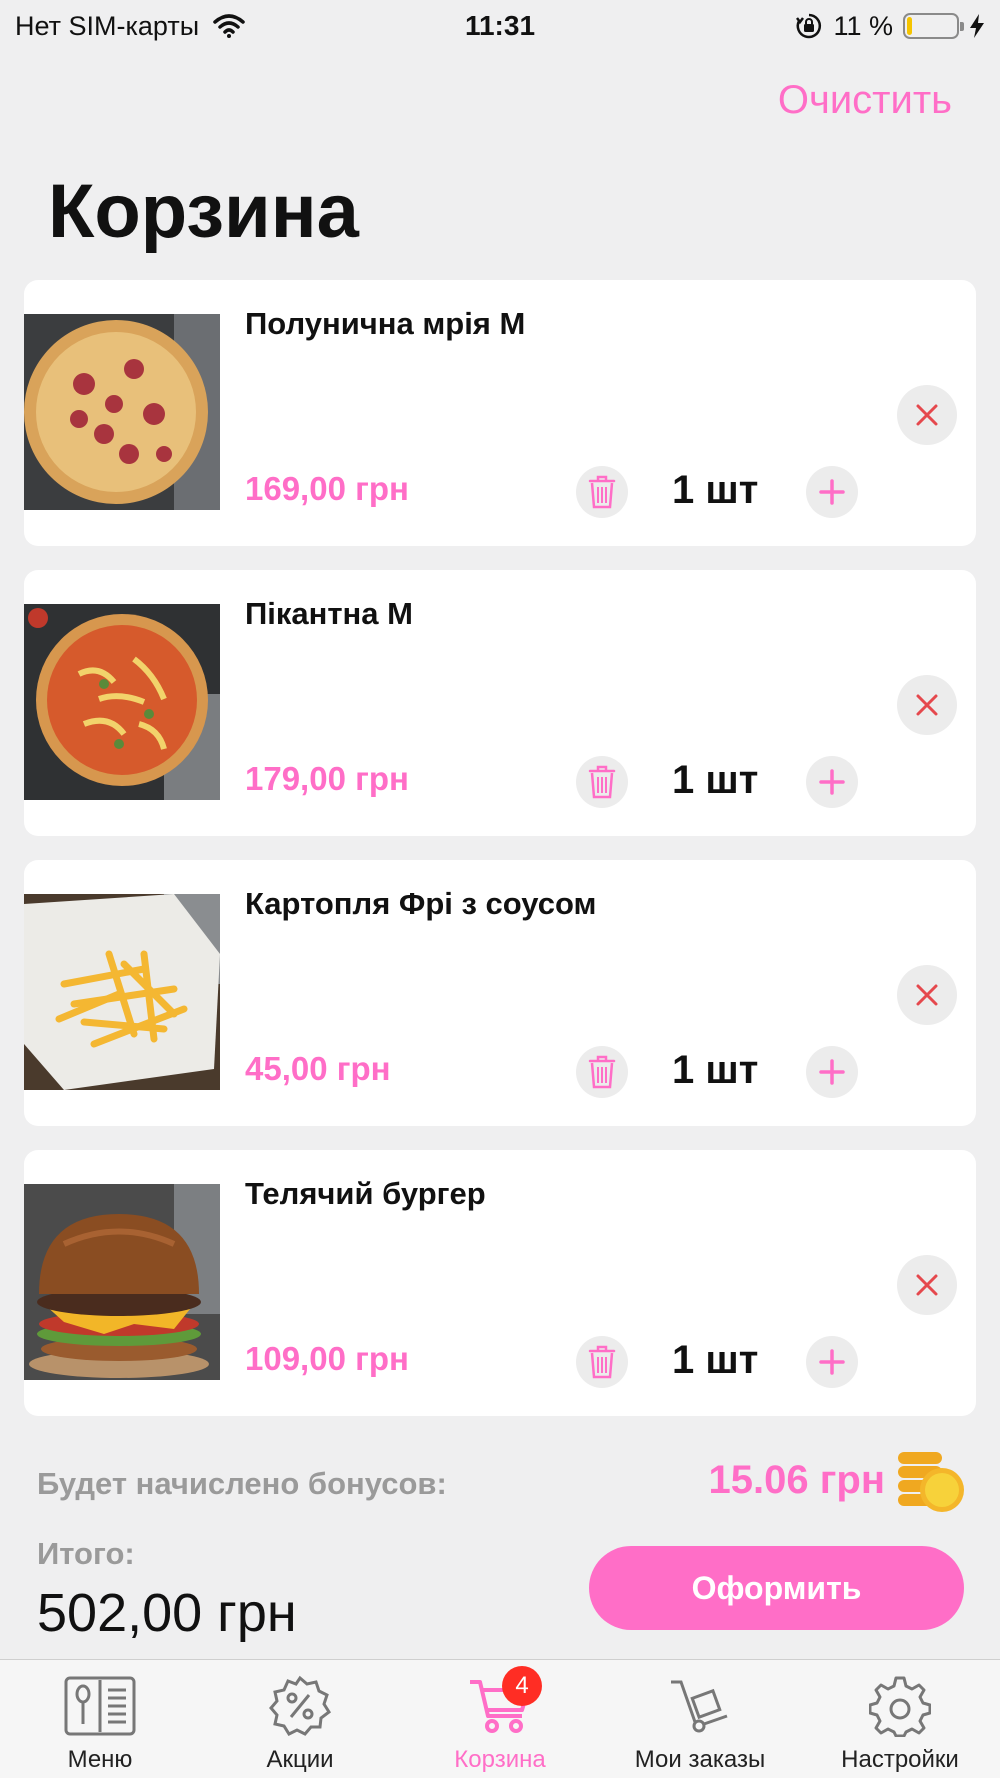  What do you see at coordinates (86, 1553) in the screenshot?
I see `total-label: Итого:` at bounding box center [86, 1553].